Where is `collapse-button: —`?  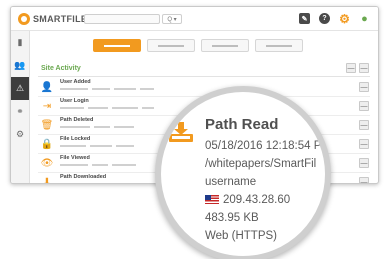 collapse-button: — is located at coordinates (351, 68).